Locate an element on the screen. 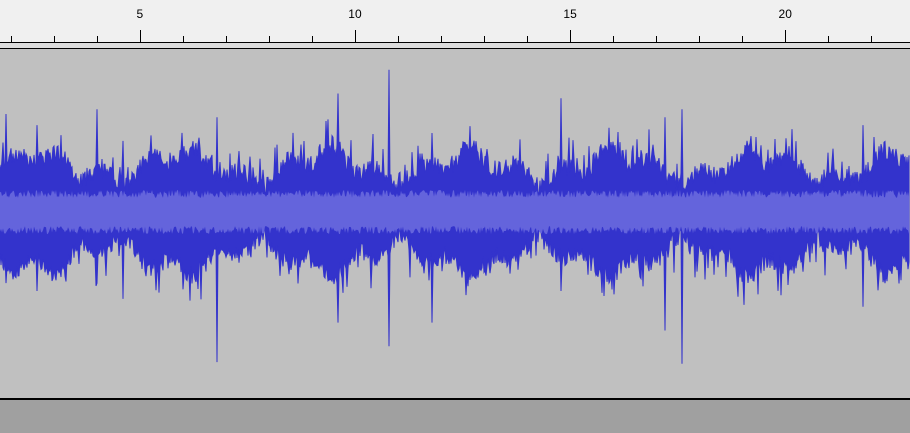 This screenshot has height=433, width=910. ruler-label-20: 20 is located at coordinates (785, 14).